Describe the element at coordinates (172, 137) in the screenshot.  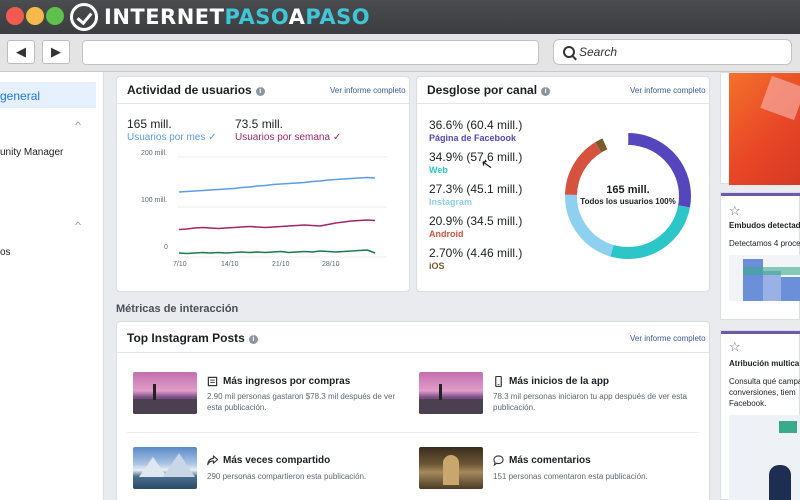
I see `monthly-users-label: Usuarios por mes ✓` at that location.